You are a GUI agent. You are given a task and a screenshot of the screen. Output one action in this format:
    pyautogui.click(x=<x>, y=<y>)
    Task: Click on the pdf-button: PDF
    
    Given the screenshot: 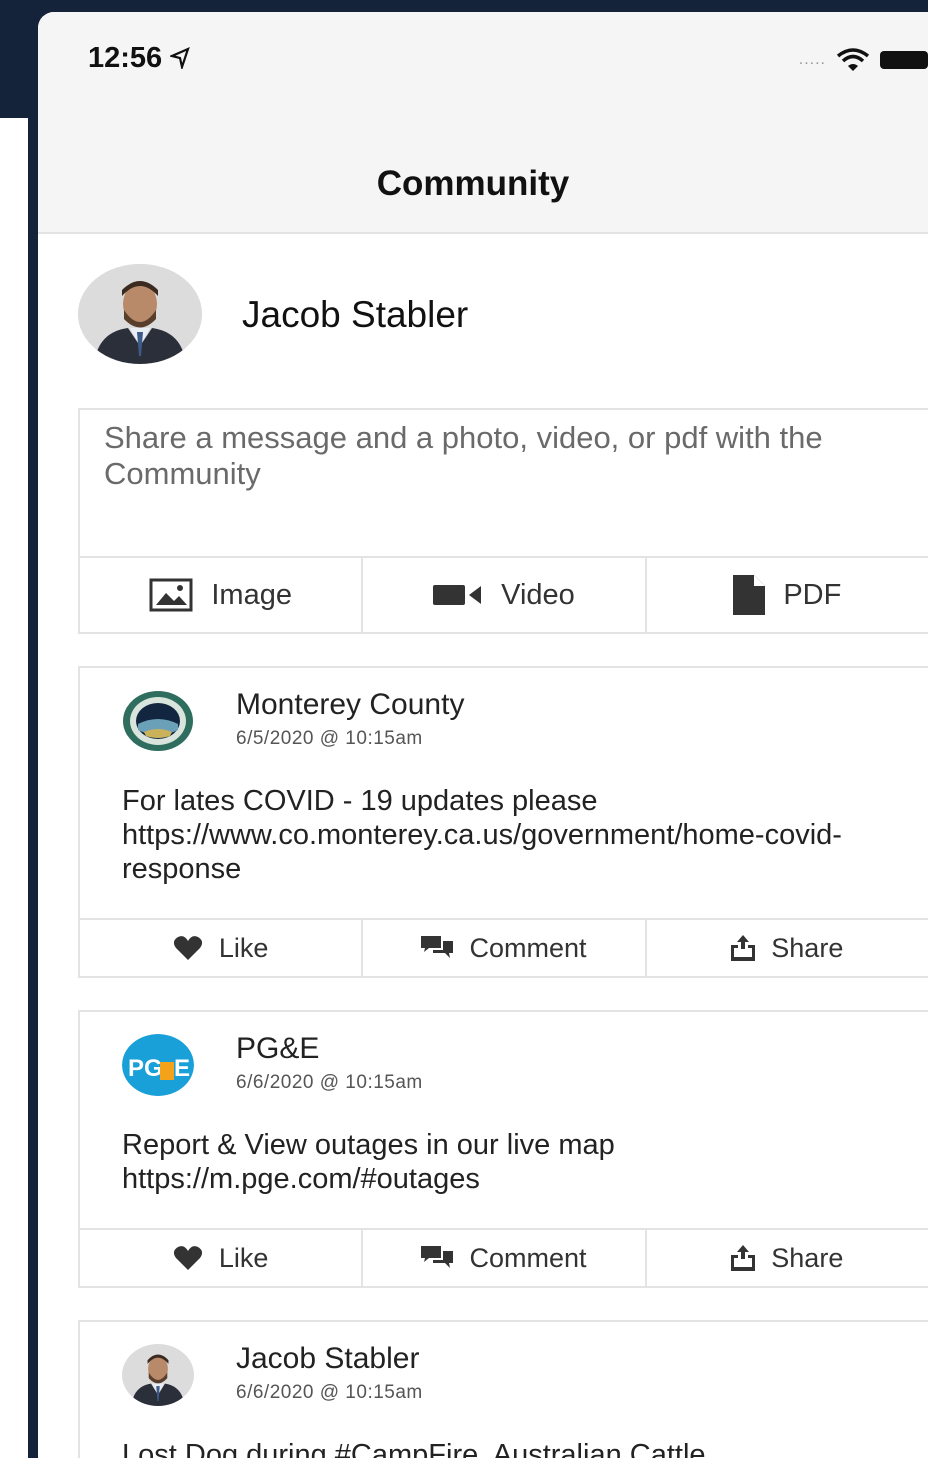 What is the action you would take?
    pyautogui.click(x=787, y=595)
    